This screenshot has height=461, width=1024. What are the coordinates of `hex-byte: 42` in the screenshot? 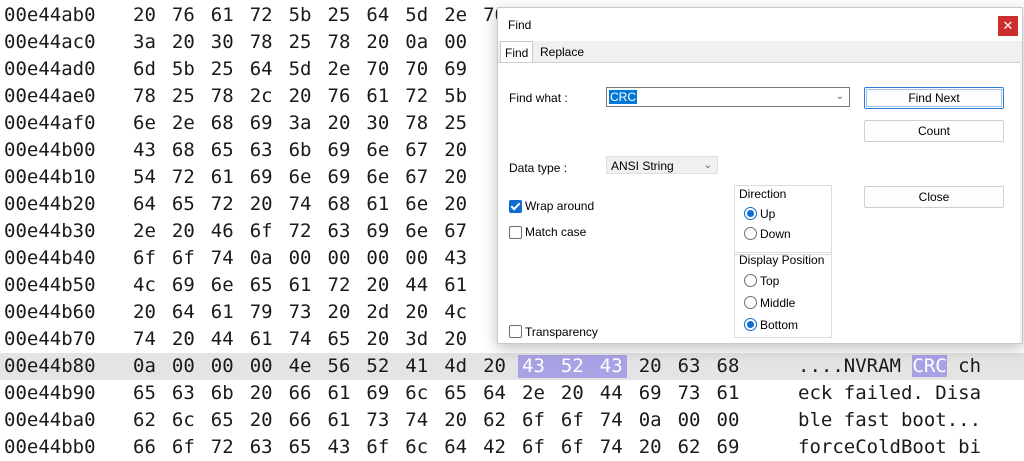 It's located at (498, 447).